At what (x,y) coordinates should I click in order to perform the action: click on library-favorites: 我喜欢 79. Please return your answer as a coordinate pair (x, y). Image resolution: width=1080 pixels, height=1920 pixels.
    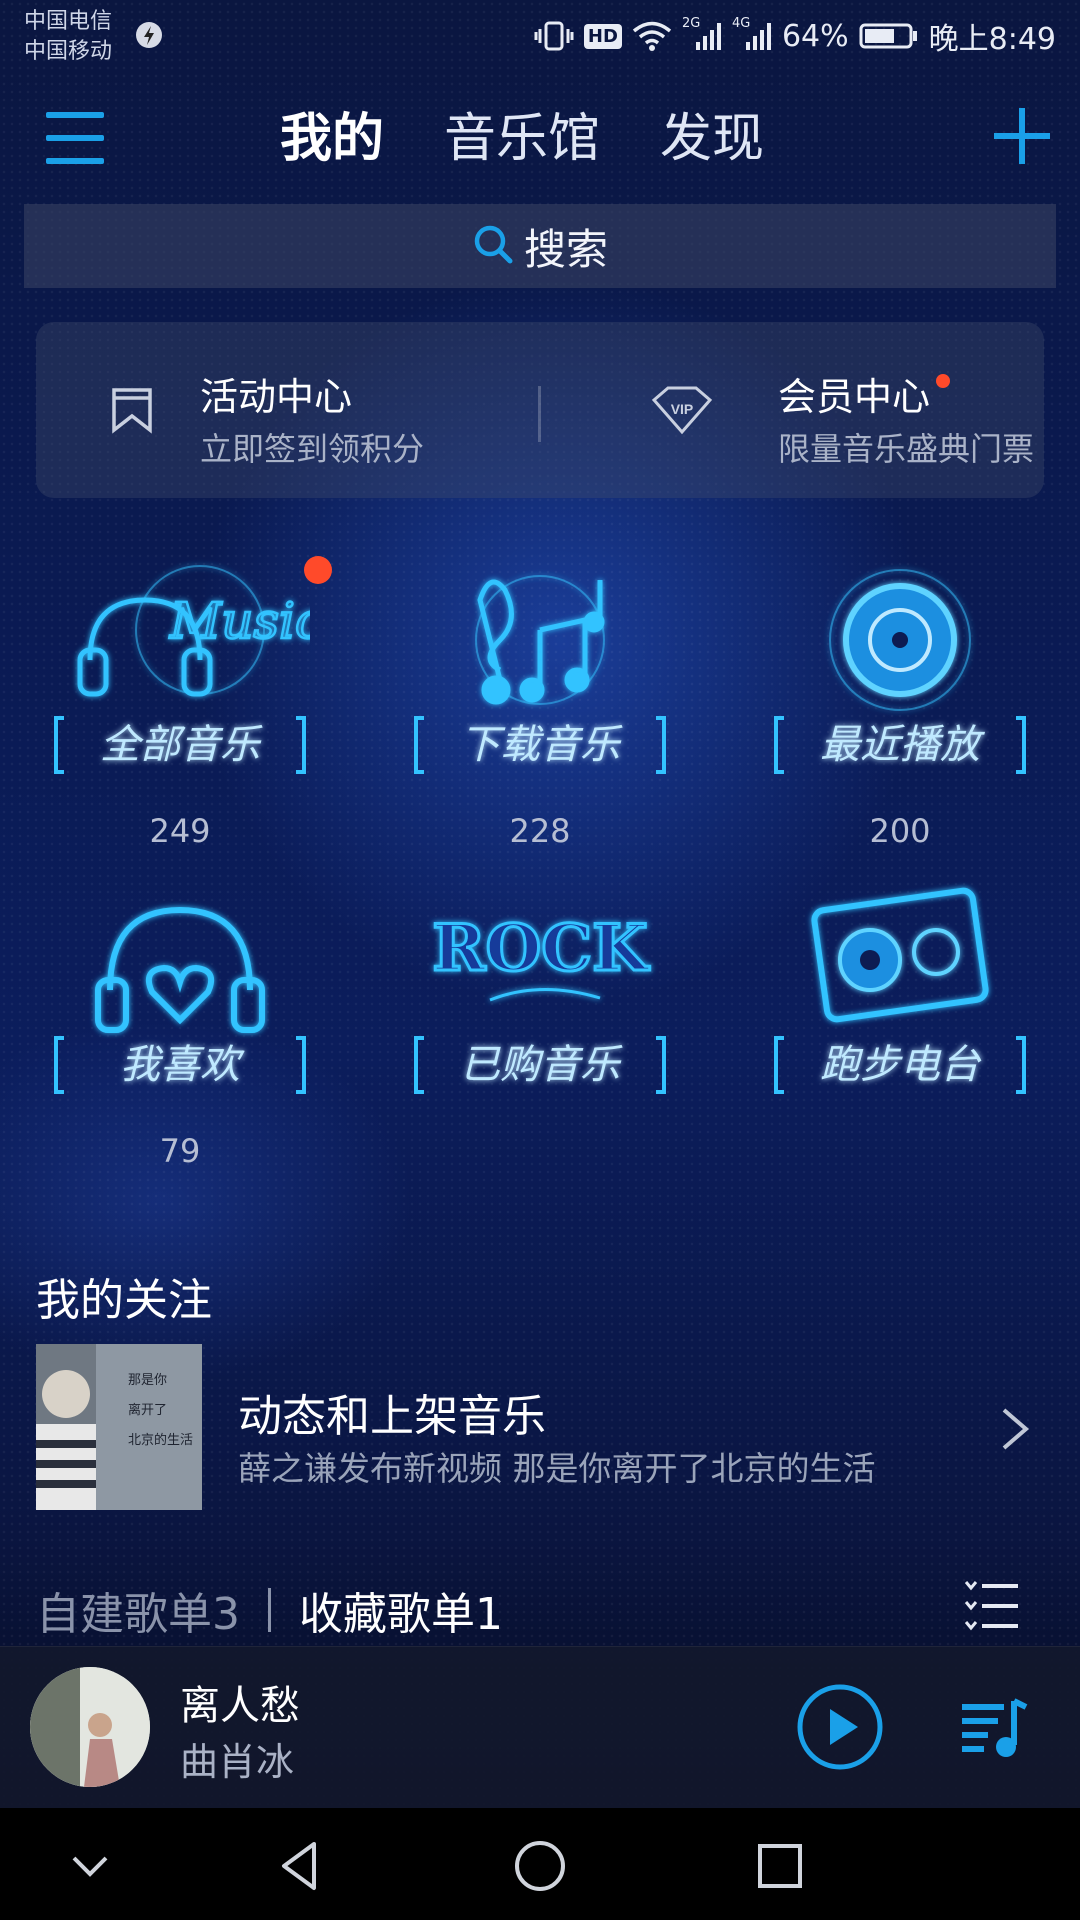
    Looking at the image, I should click on (180, 1020).